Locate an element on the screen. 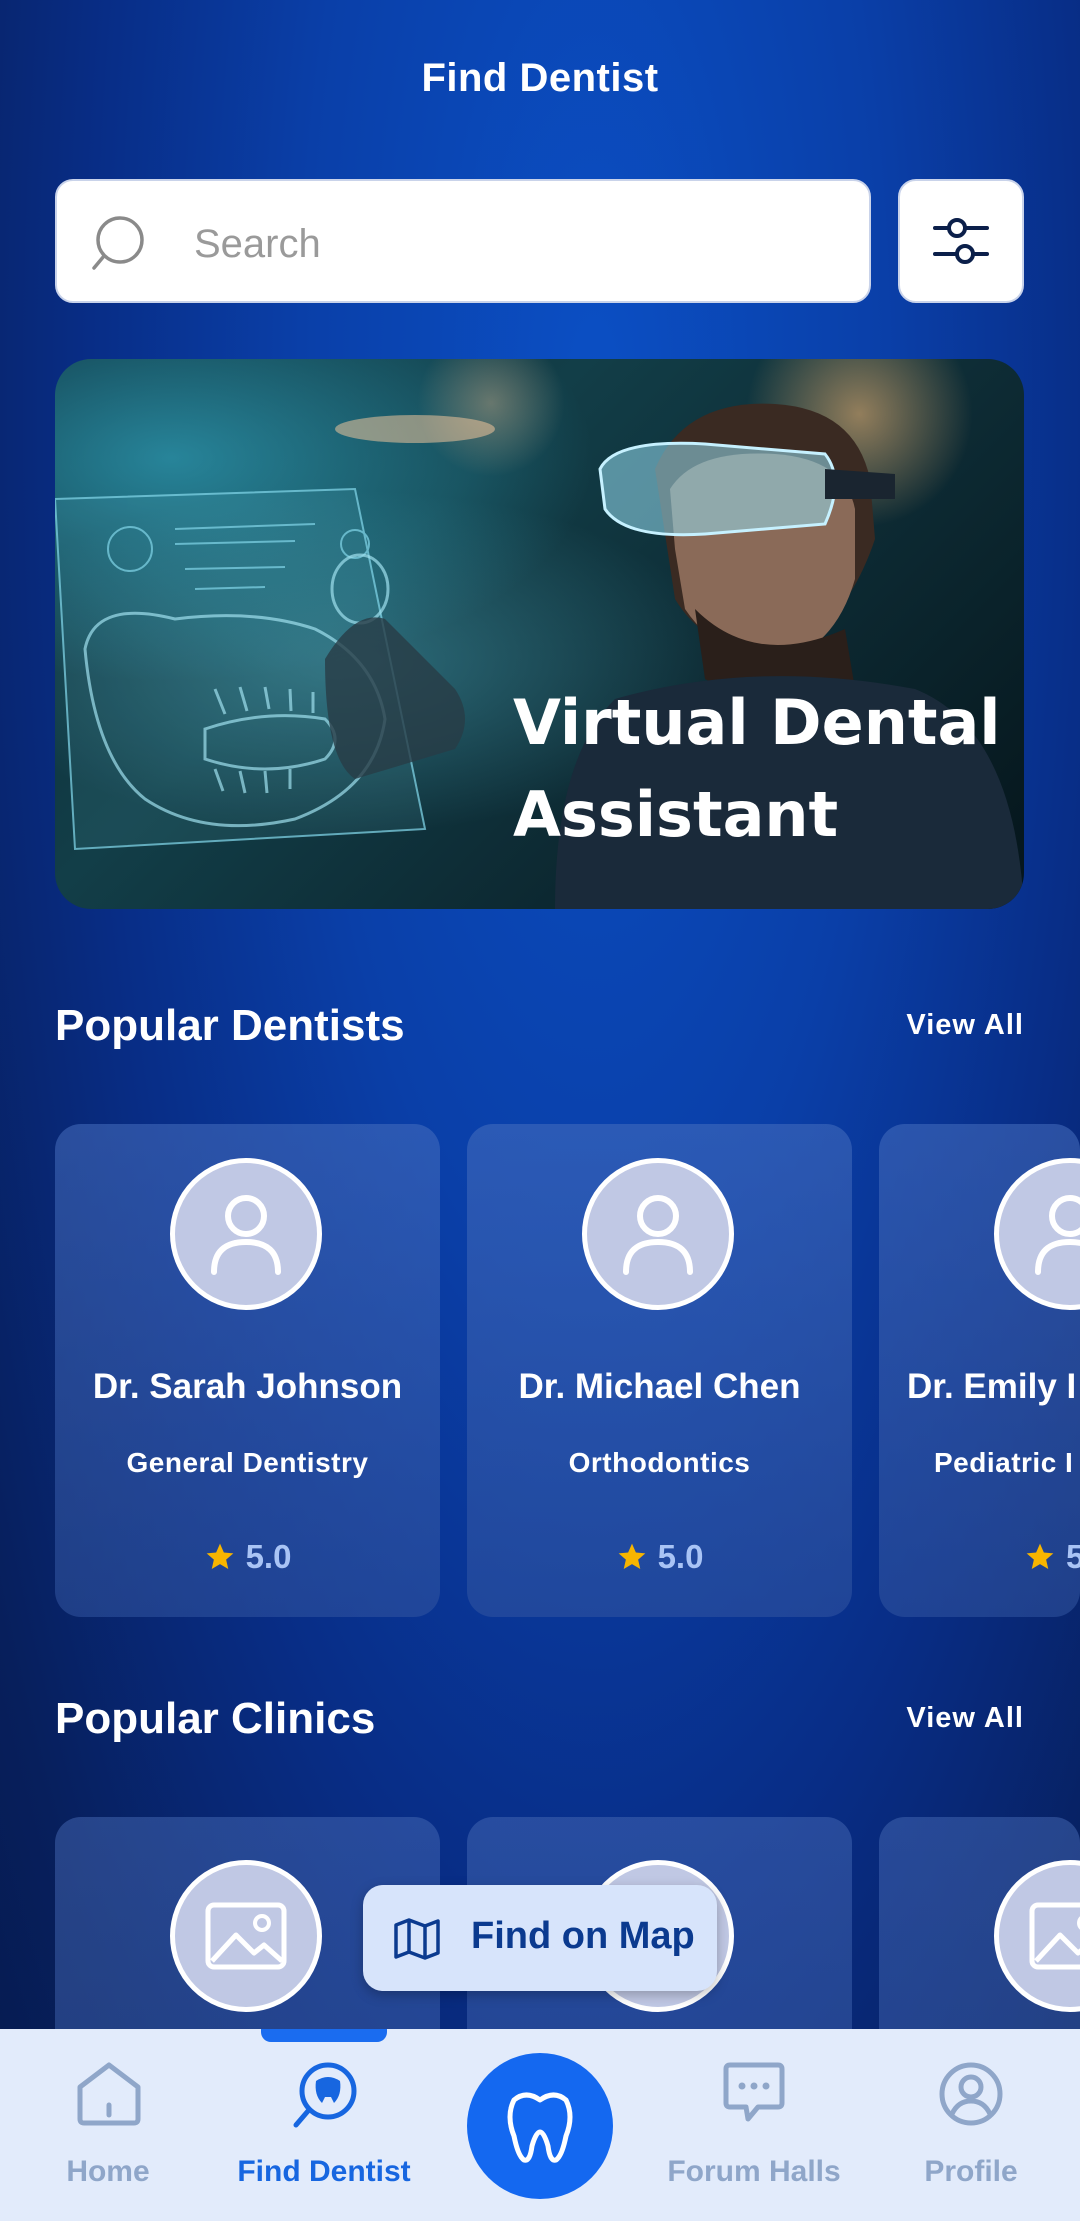 The image size is (1080, 2221). dentist-specialty: Orthodontics is located at coordinates (659, 1462).